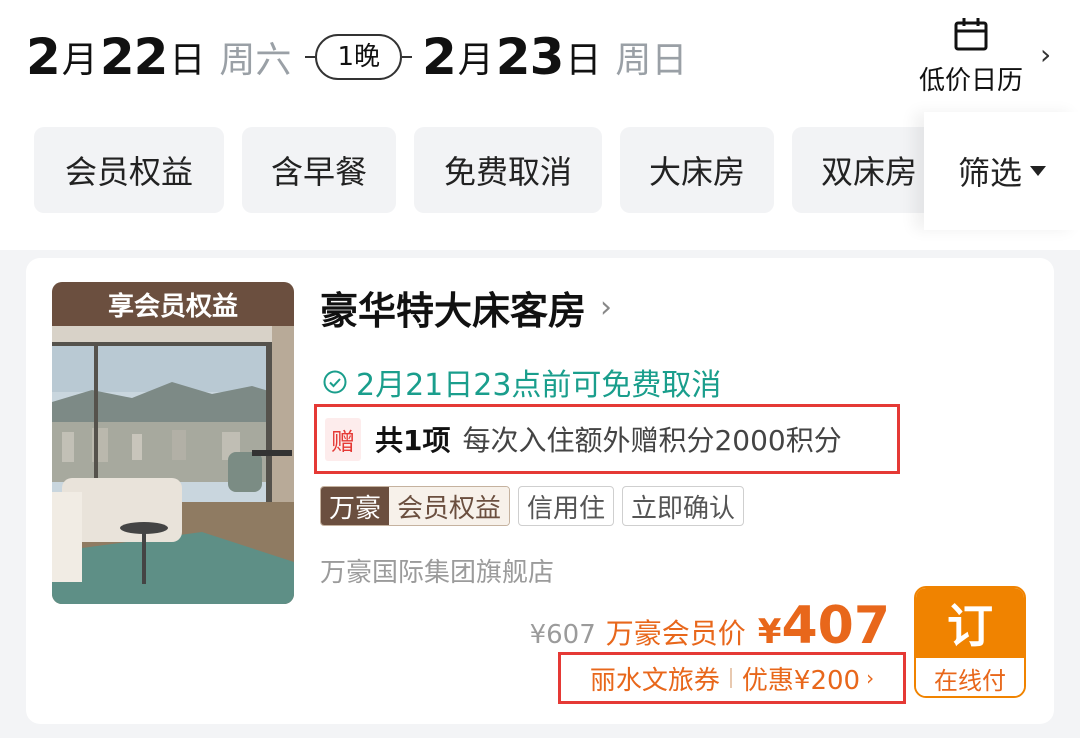 The height and width of the screenshot is (738, 1080). I want to click on dash-right, so click(406, 57).